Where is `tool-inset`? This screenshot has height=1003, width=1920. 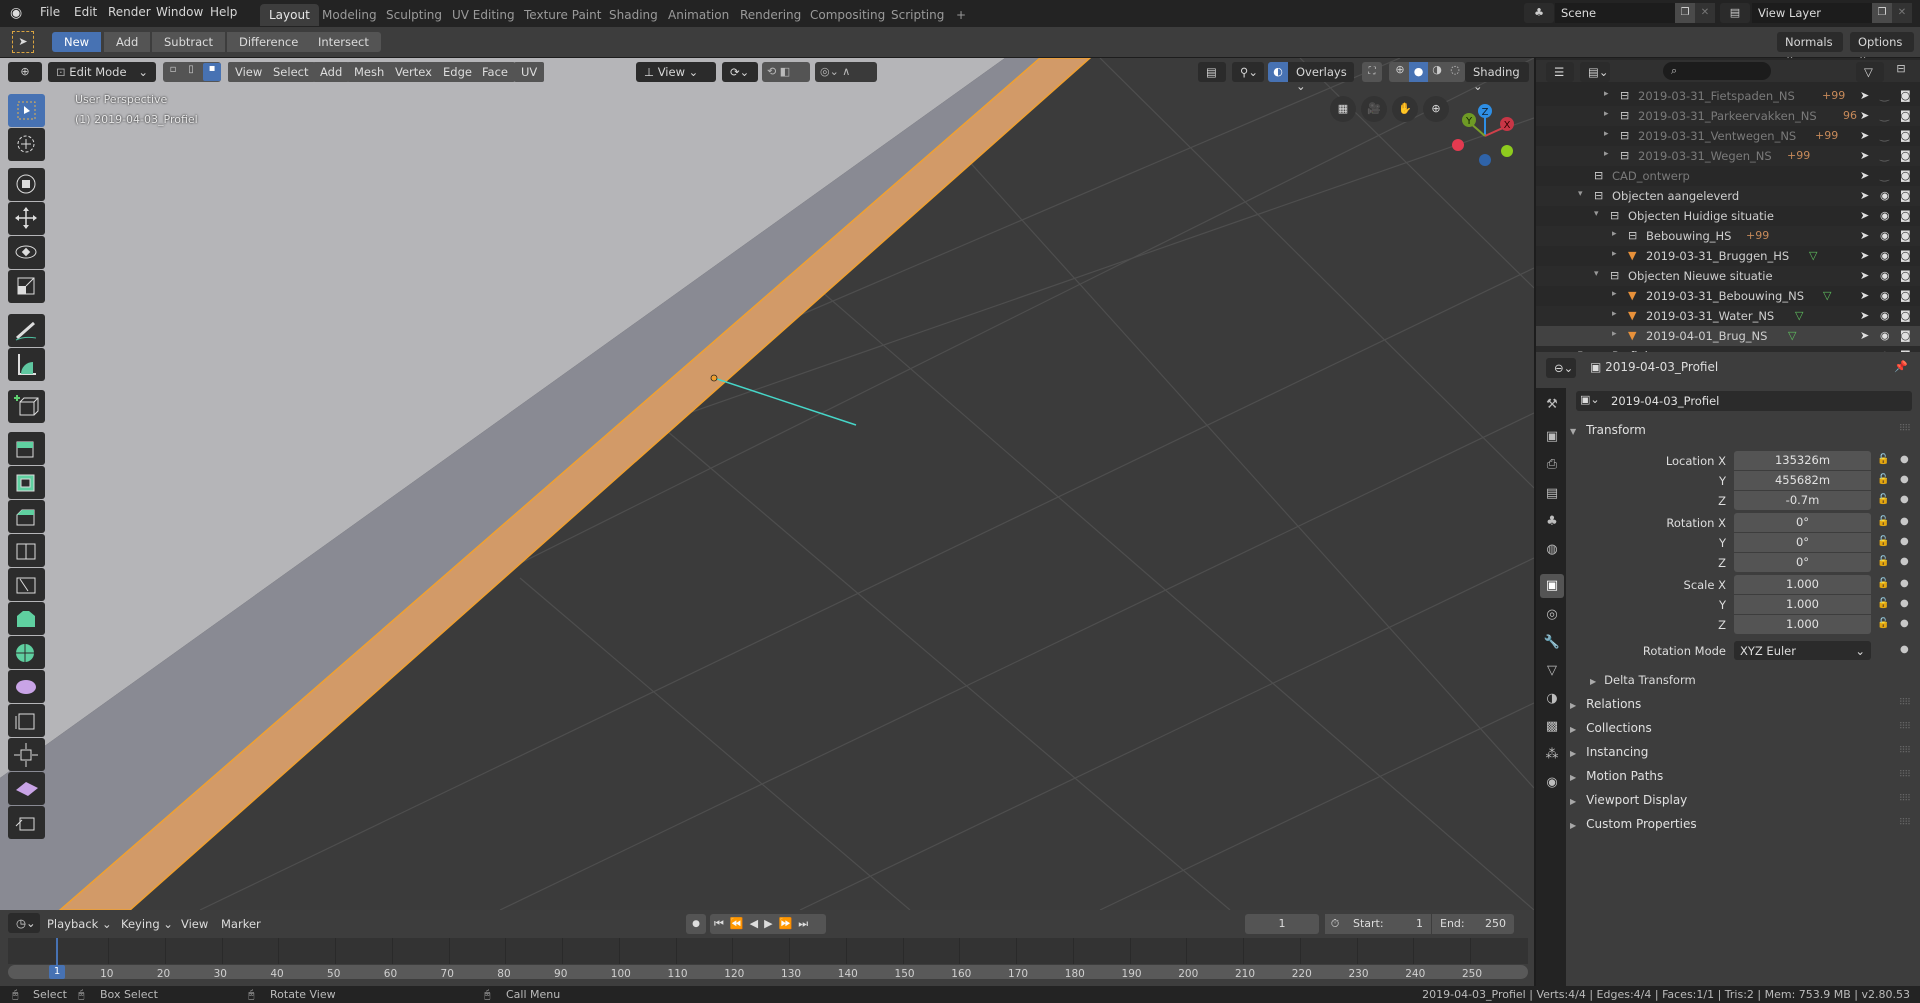
tool-inset is located at coordinates (26, 482).